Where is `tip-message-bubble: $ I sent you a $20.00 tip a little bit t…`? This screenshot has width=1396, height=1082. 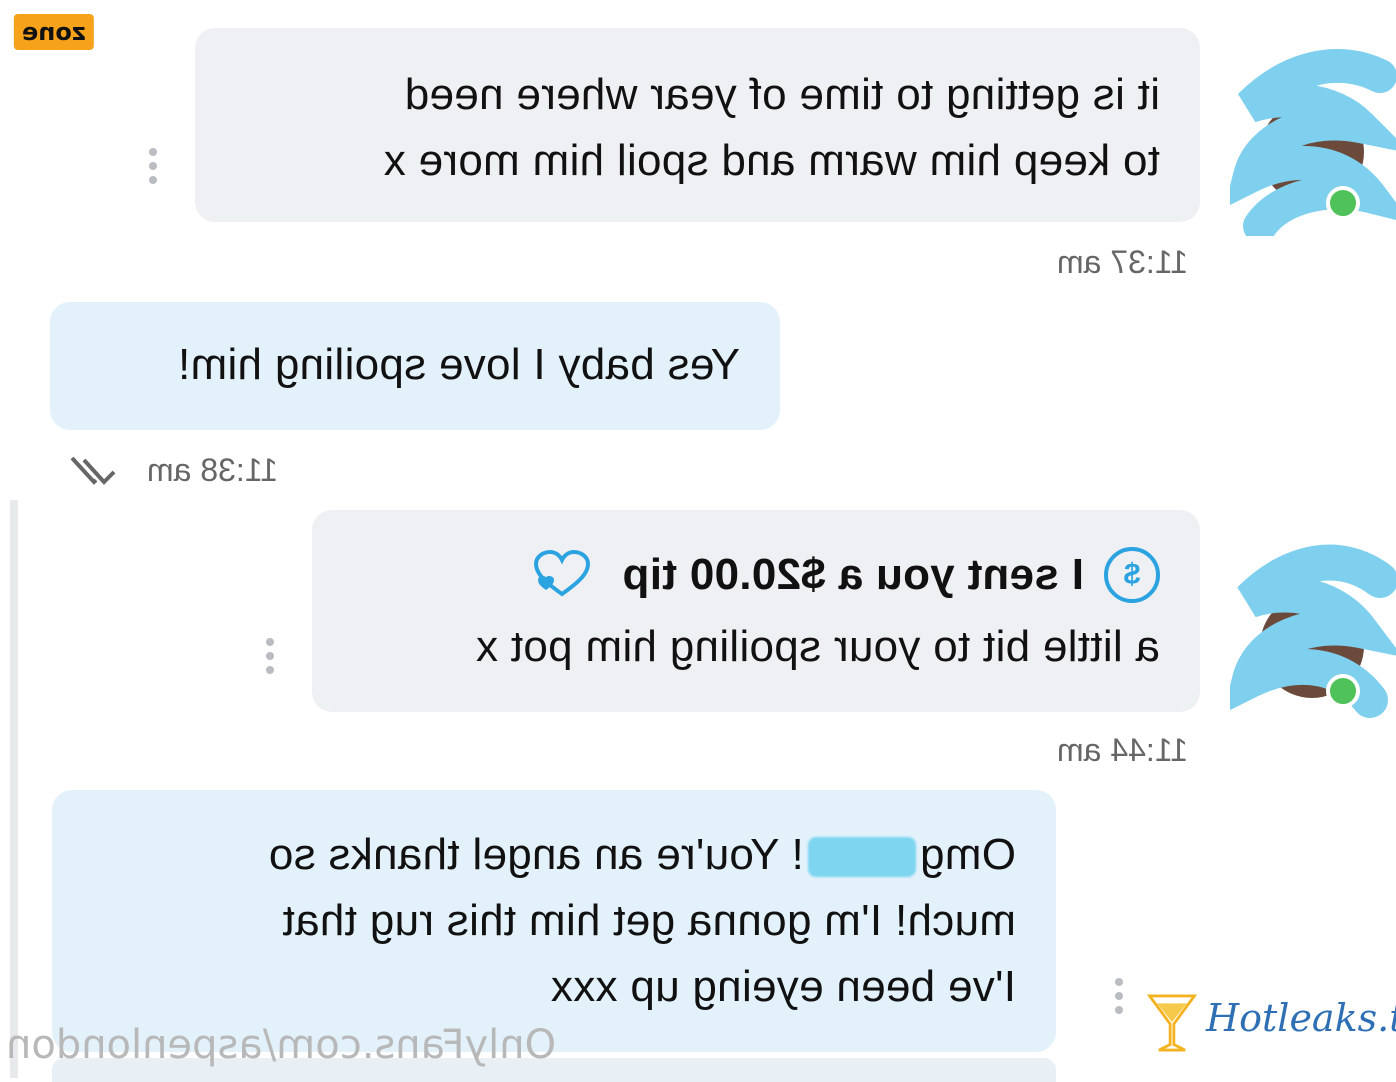 tip-message-bubble: $ I sent you a $20.00 tip a little bit t… is located at coordinates (756, 611).